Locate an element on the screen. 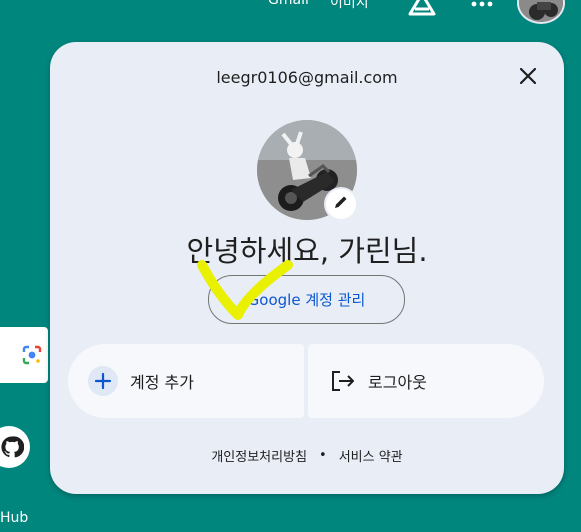  images-link: 이미지 is located at coordinates (349, 6).